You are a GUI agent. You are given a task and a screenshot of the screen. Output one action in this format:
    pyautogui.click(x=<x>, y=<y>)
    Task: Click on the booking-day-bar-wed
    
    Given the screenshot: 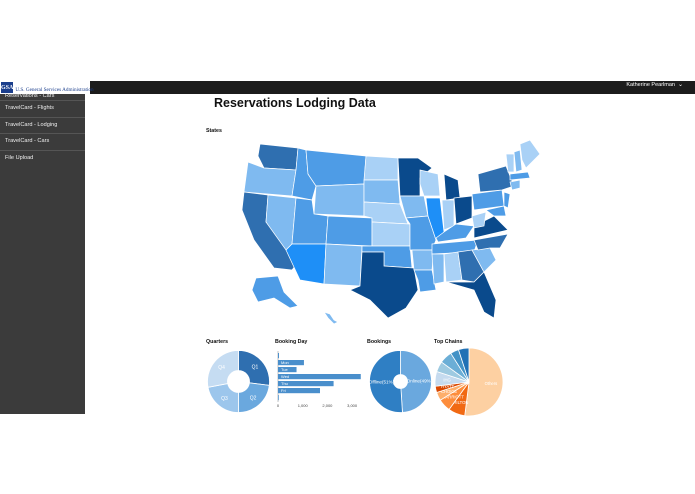 What is the action you would take?
    pyautogui.click(x=319, y=377)
    